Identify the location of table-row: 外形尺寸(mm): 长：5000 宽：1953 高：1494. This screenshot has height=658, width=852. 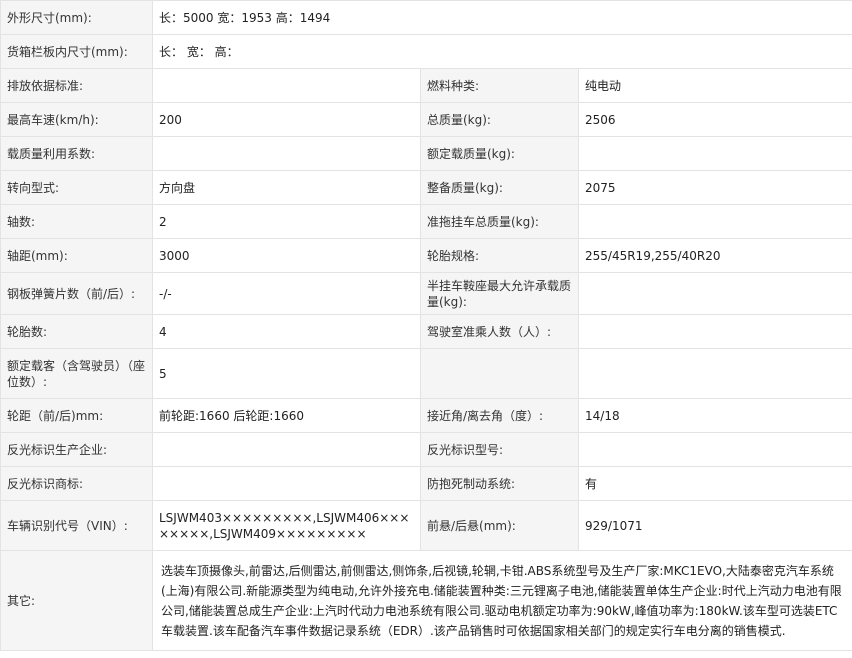
(426, 17).